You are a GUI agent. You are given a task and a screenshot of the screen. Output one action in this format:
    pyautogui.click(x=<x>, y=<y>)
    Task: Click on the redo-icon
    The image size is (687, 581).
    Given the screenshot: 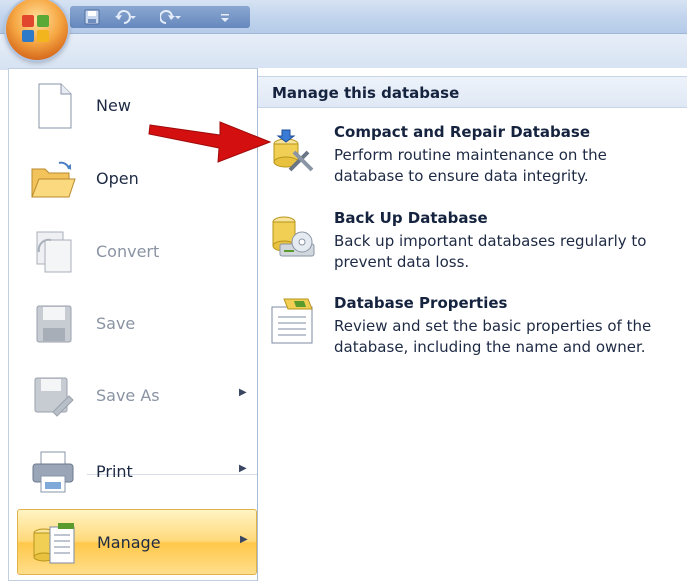 What is the action you would take?
    pyautogui.click(x=170, y=17)
    